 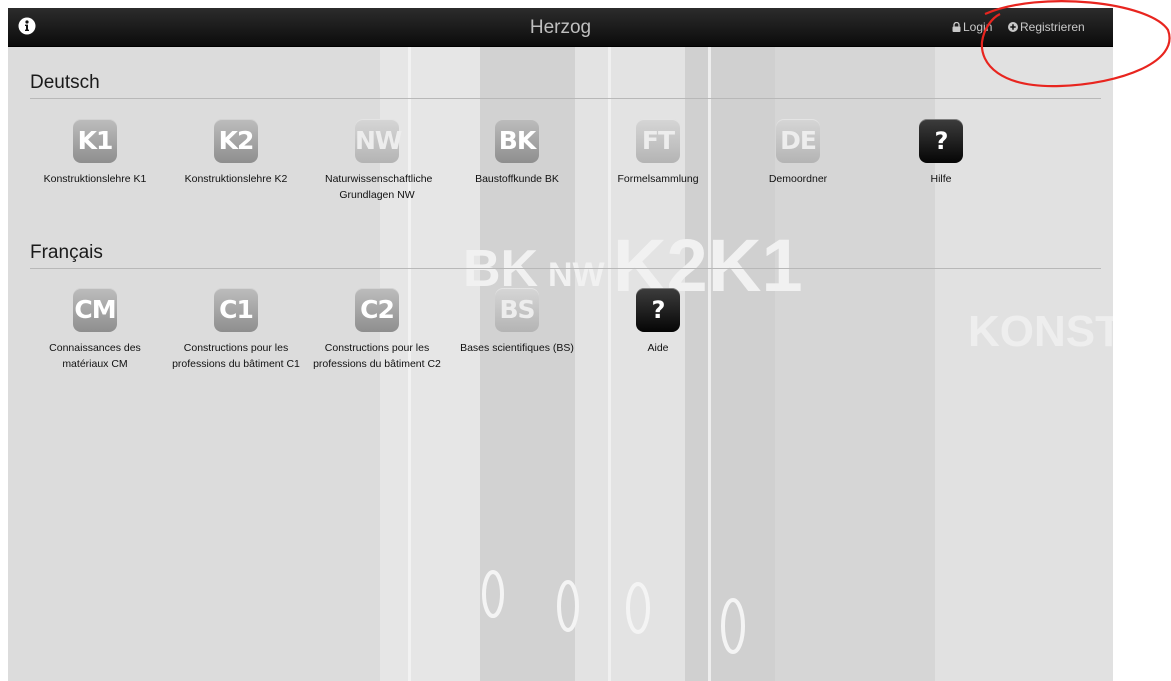 I want to click on section-title-francais: Français, so click(x=66, y=252).